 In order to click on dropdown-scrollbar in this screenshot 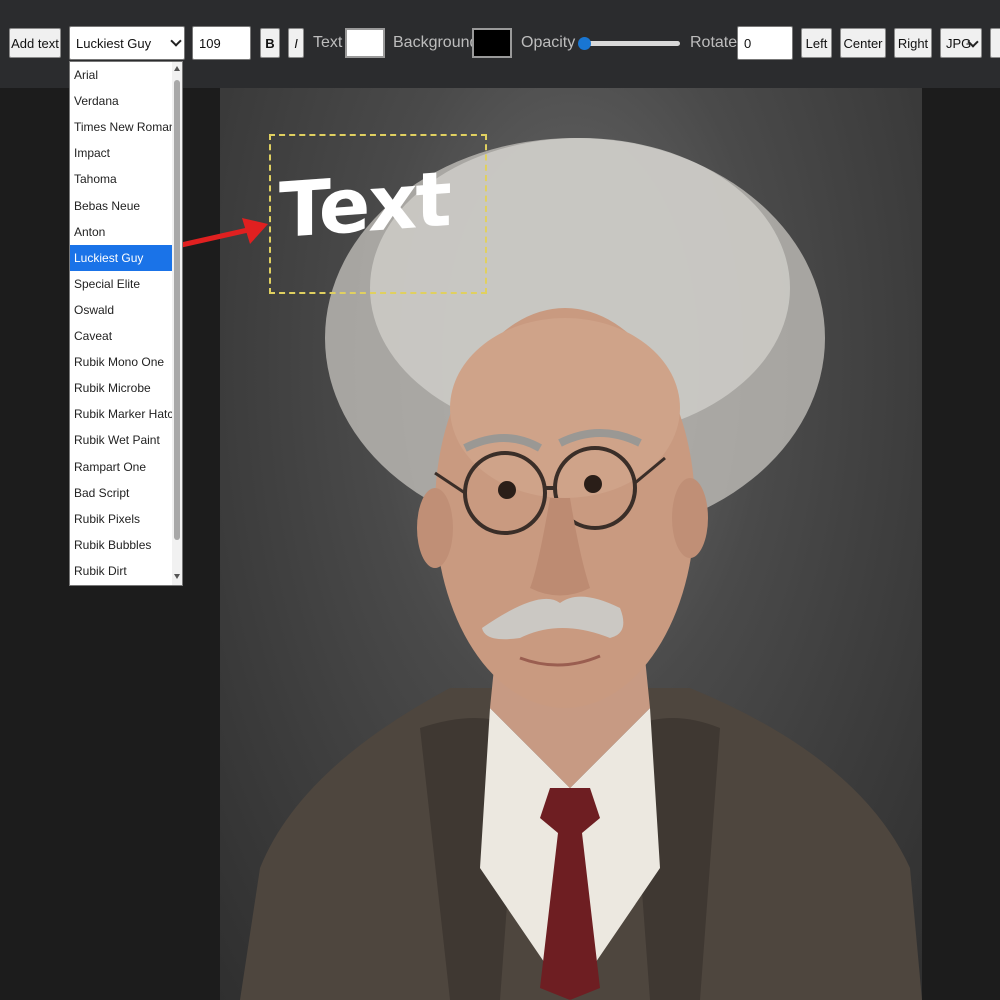, I will do `click(177, 323)`.